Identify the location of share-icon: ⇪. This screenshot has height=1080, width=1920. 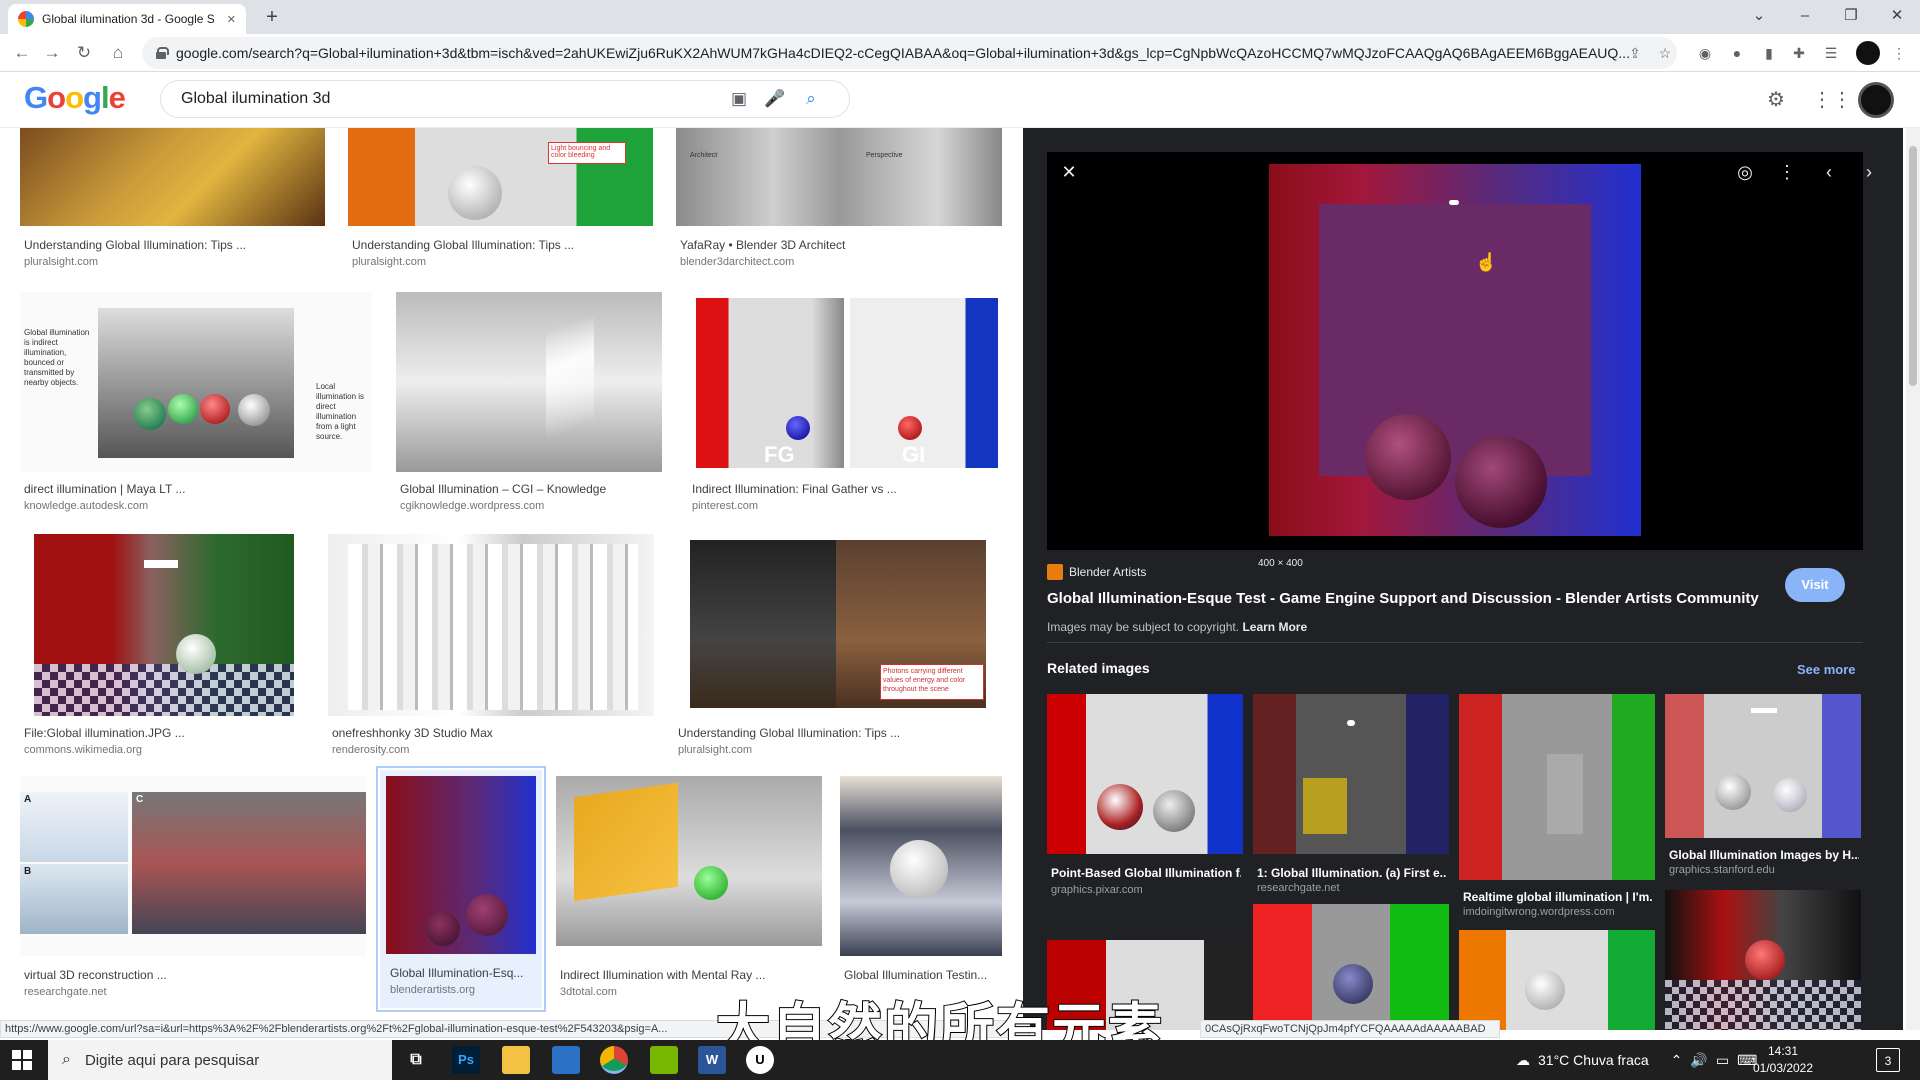
(1635, 53).